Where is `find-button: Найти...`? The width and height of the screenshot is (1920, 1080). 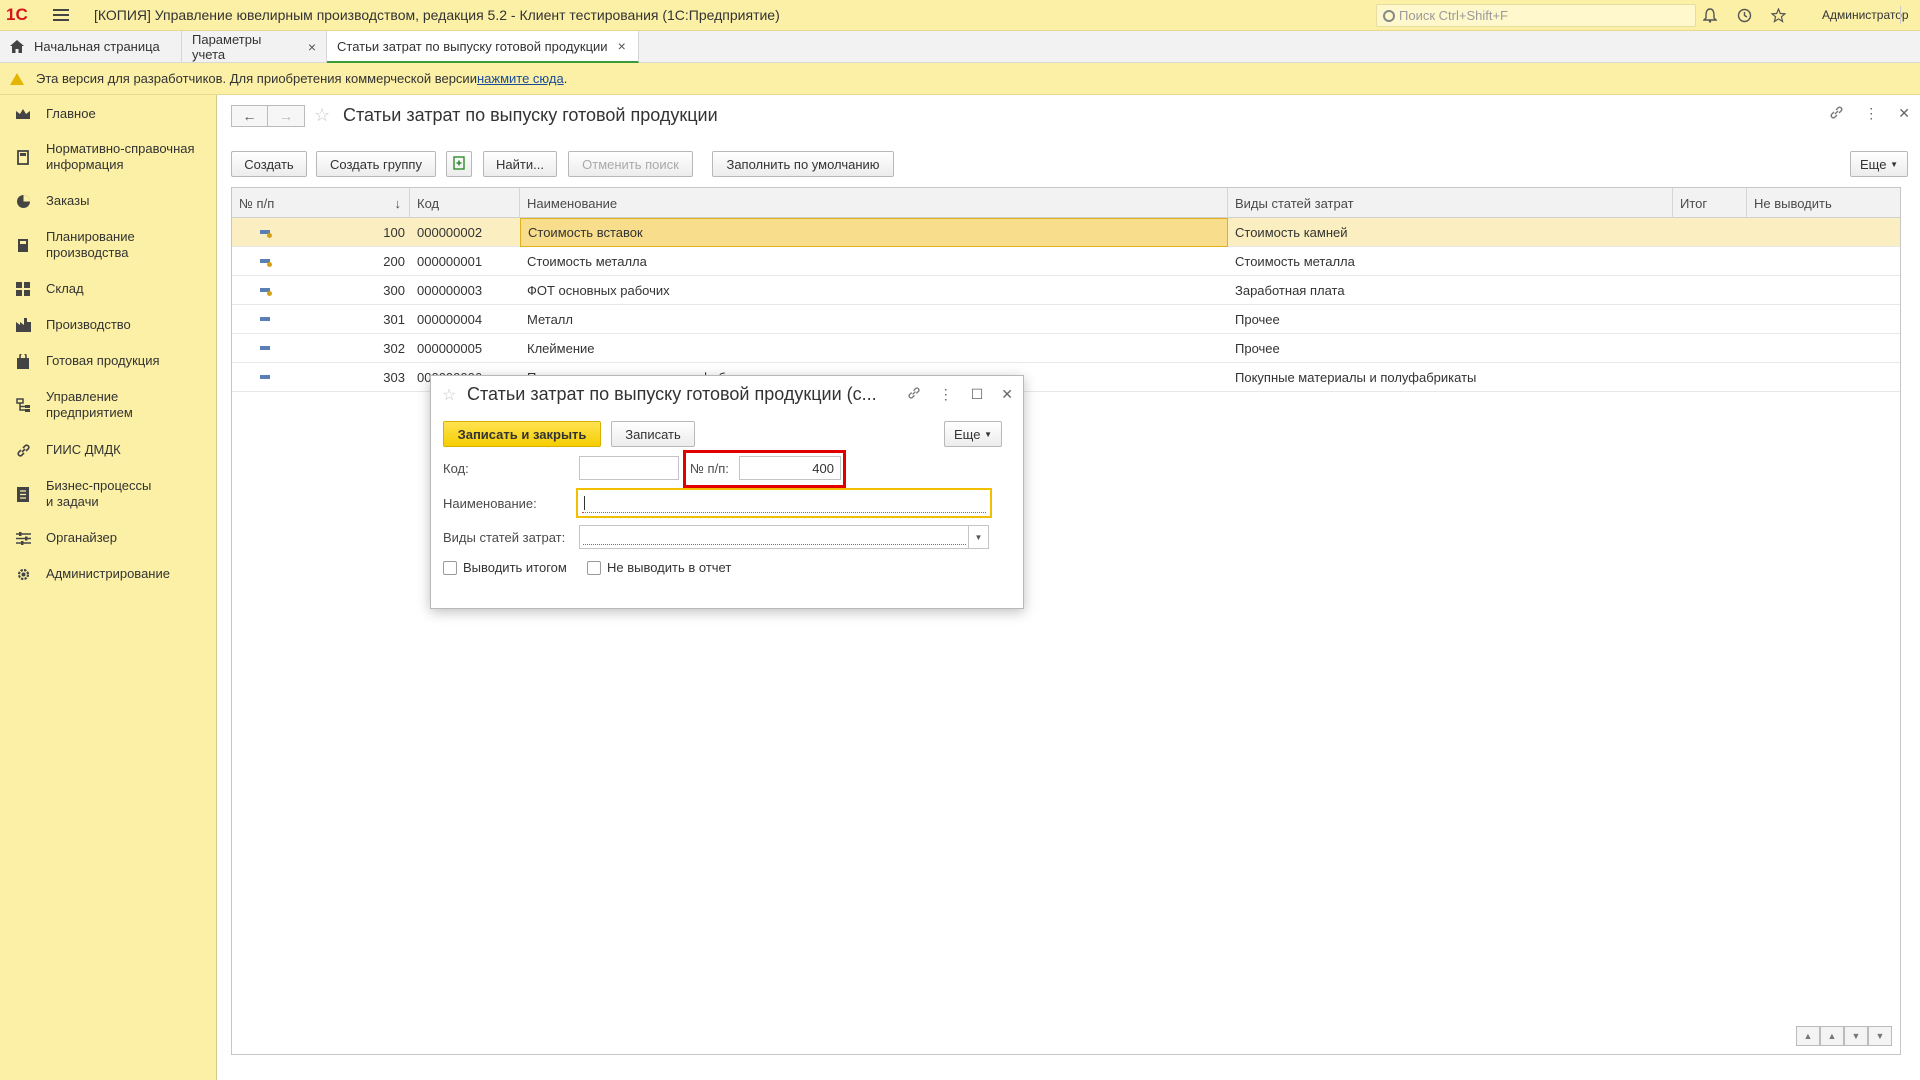 find-button: Найти... is located at coordinates (520, 164).